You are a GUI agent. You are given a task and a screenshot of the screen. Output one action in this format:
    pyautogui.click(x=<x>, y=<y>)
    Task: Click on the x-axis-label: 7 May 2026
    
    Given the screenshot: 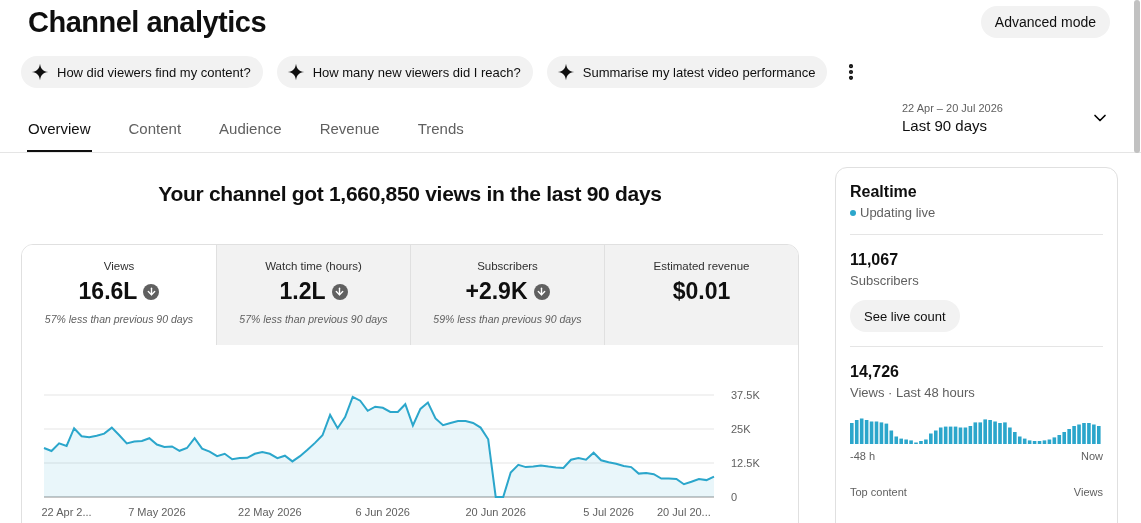 What is the action you would take?
    pyautogui.click(x=157, y=512)
    